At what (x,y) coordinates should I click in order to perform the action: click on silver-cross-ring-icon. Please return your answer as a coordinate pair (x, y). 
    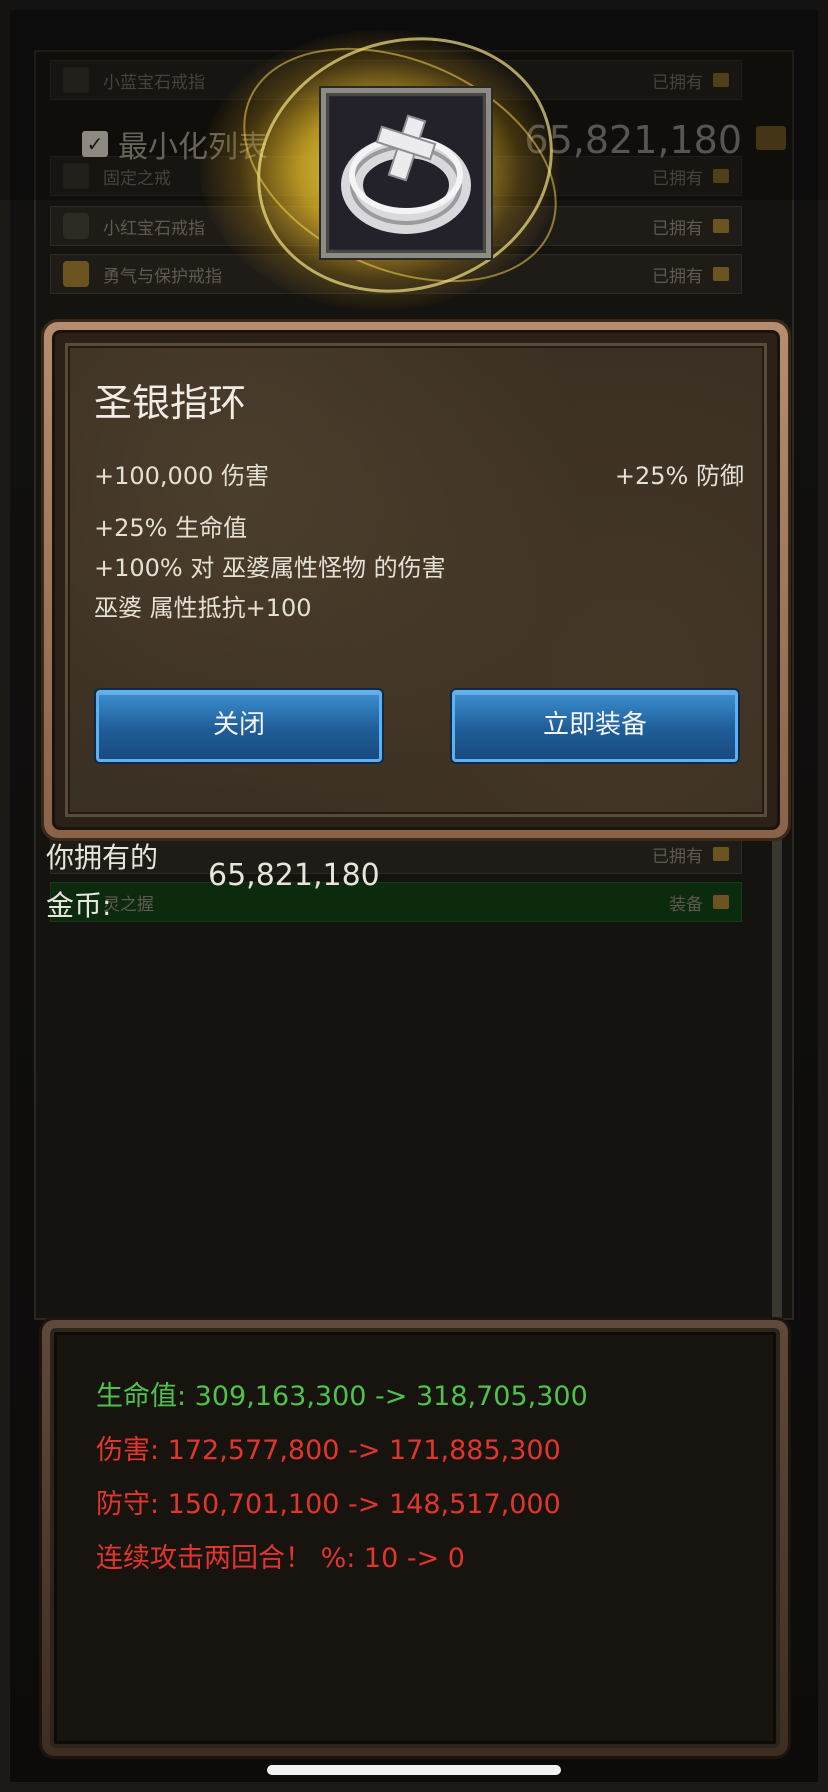
    Looking at the image, I should click on (406, 173).